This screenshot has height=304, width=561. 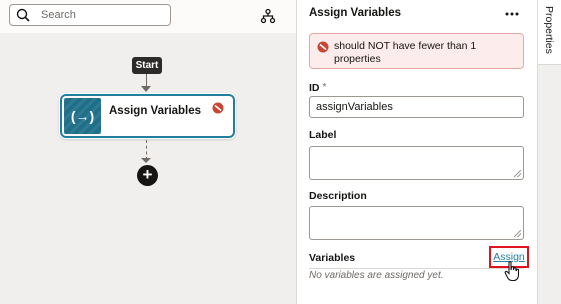 I want to click on flow-connector-dashed, so click(x=146, y=150).